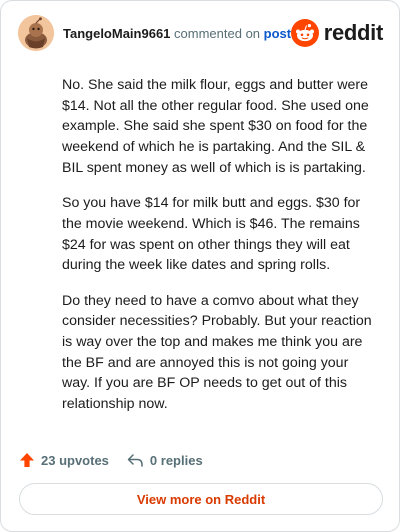  I want to click on upvote-label: 23 upvotes, so click(75, 460).